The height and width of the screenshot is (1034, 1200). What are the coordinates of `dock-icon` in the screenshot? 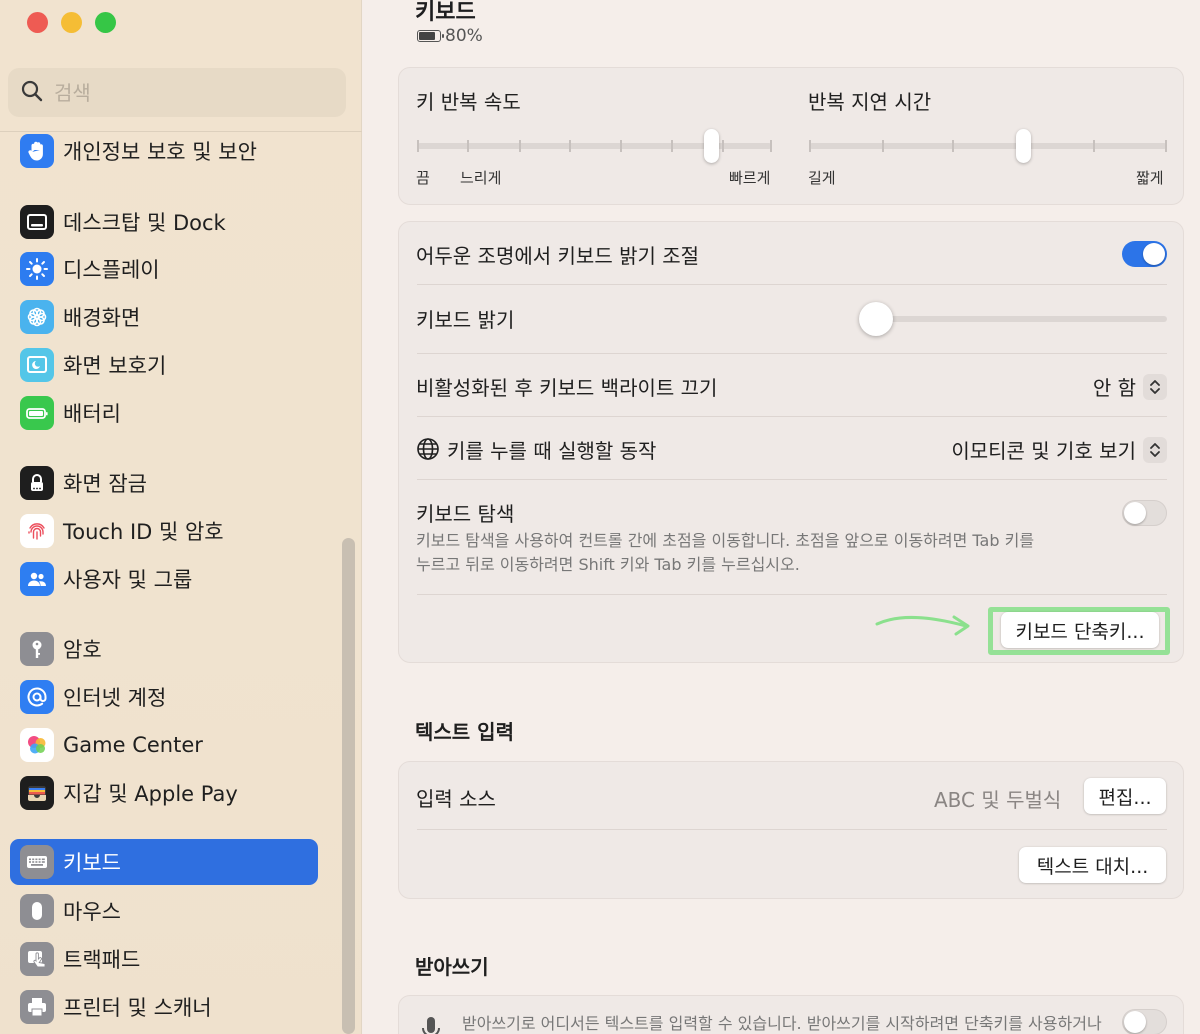 It's located at (37, 222).